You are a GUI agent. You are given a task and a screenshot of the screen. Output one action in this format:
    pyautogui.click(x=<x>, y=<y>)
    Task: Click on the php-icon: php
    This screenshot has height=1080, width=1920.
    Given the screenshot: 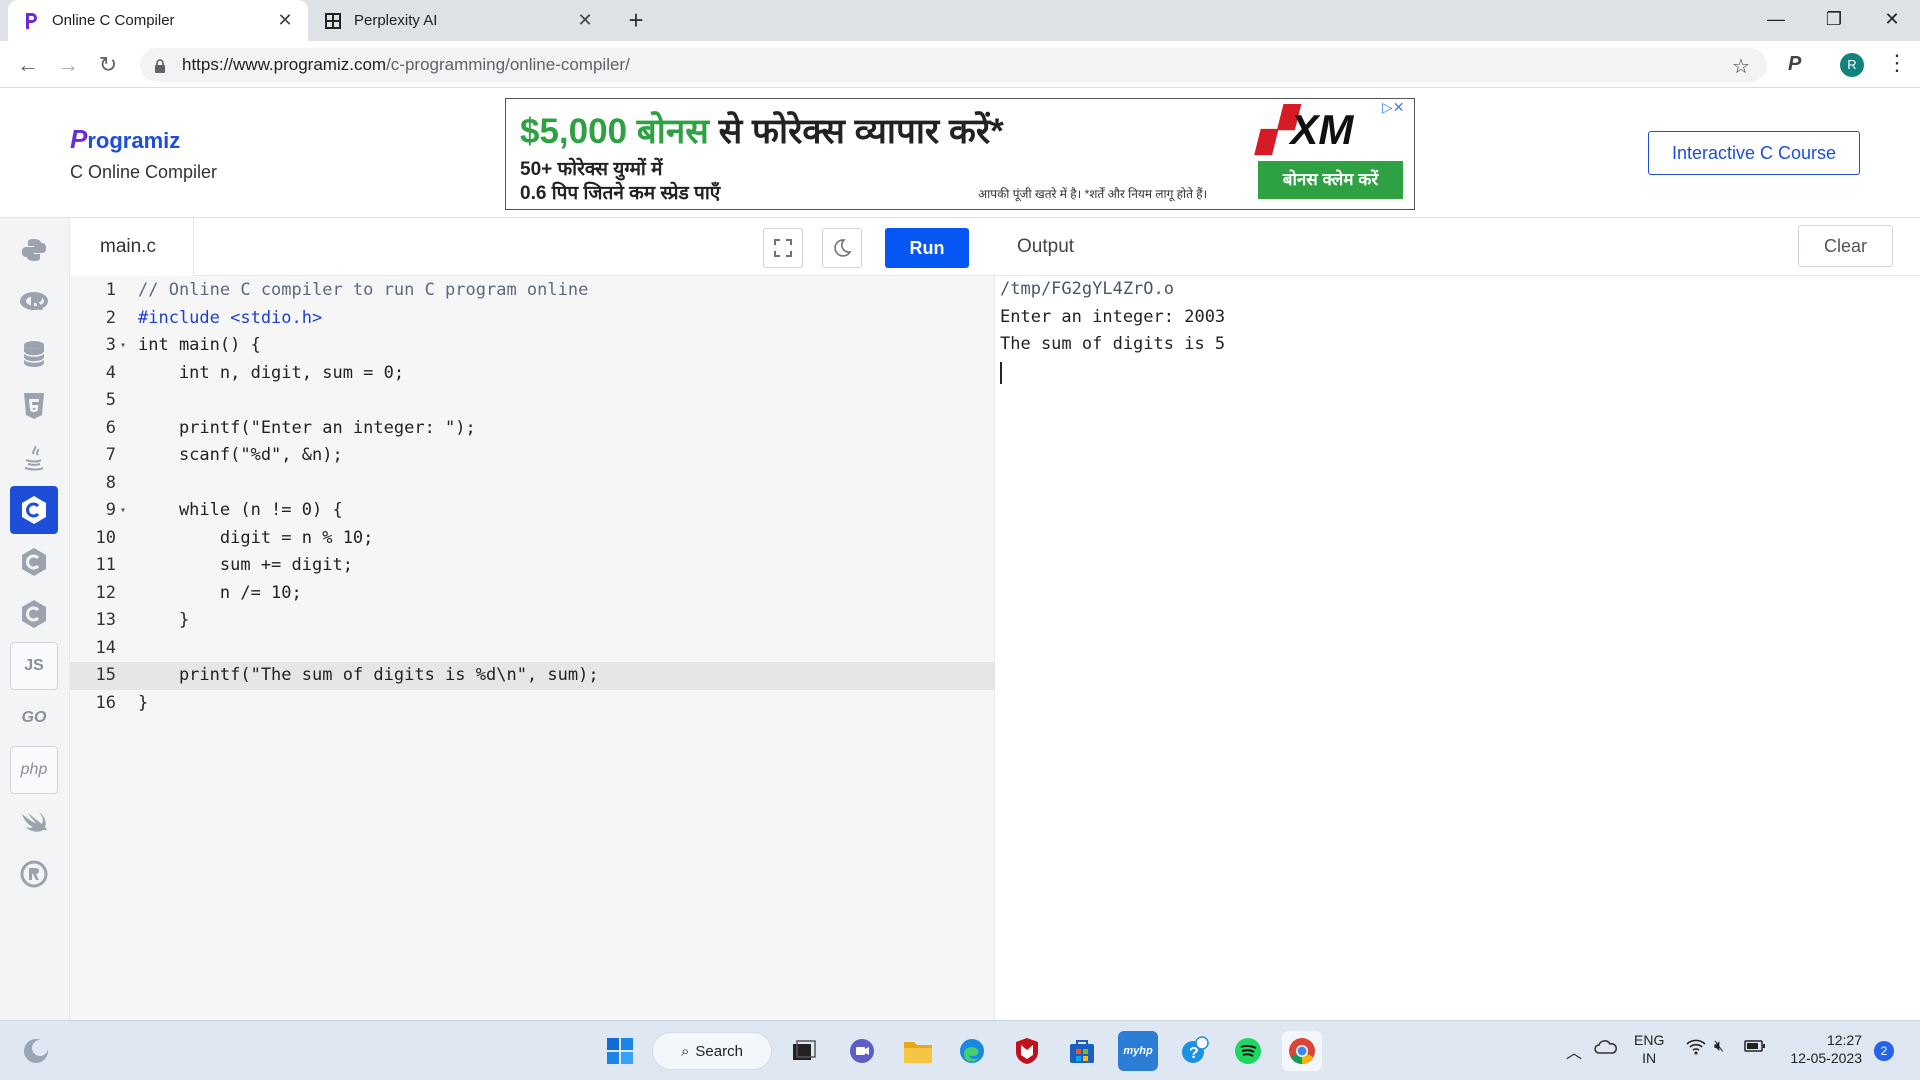 What is the action you would take?
    pyautogui.click(x=34, y=770)
    